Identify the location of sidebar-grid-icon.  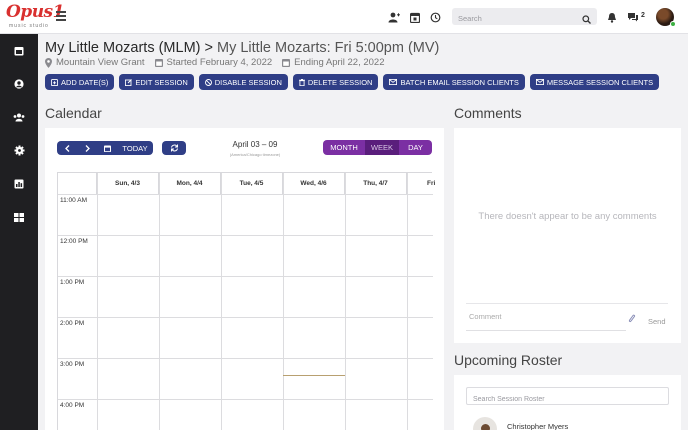
(19, 217).